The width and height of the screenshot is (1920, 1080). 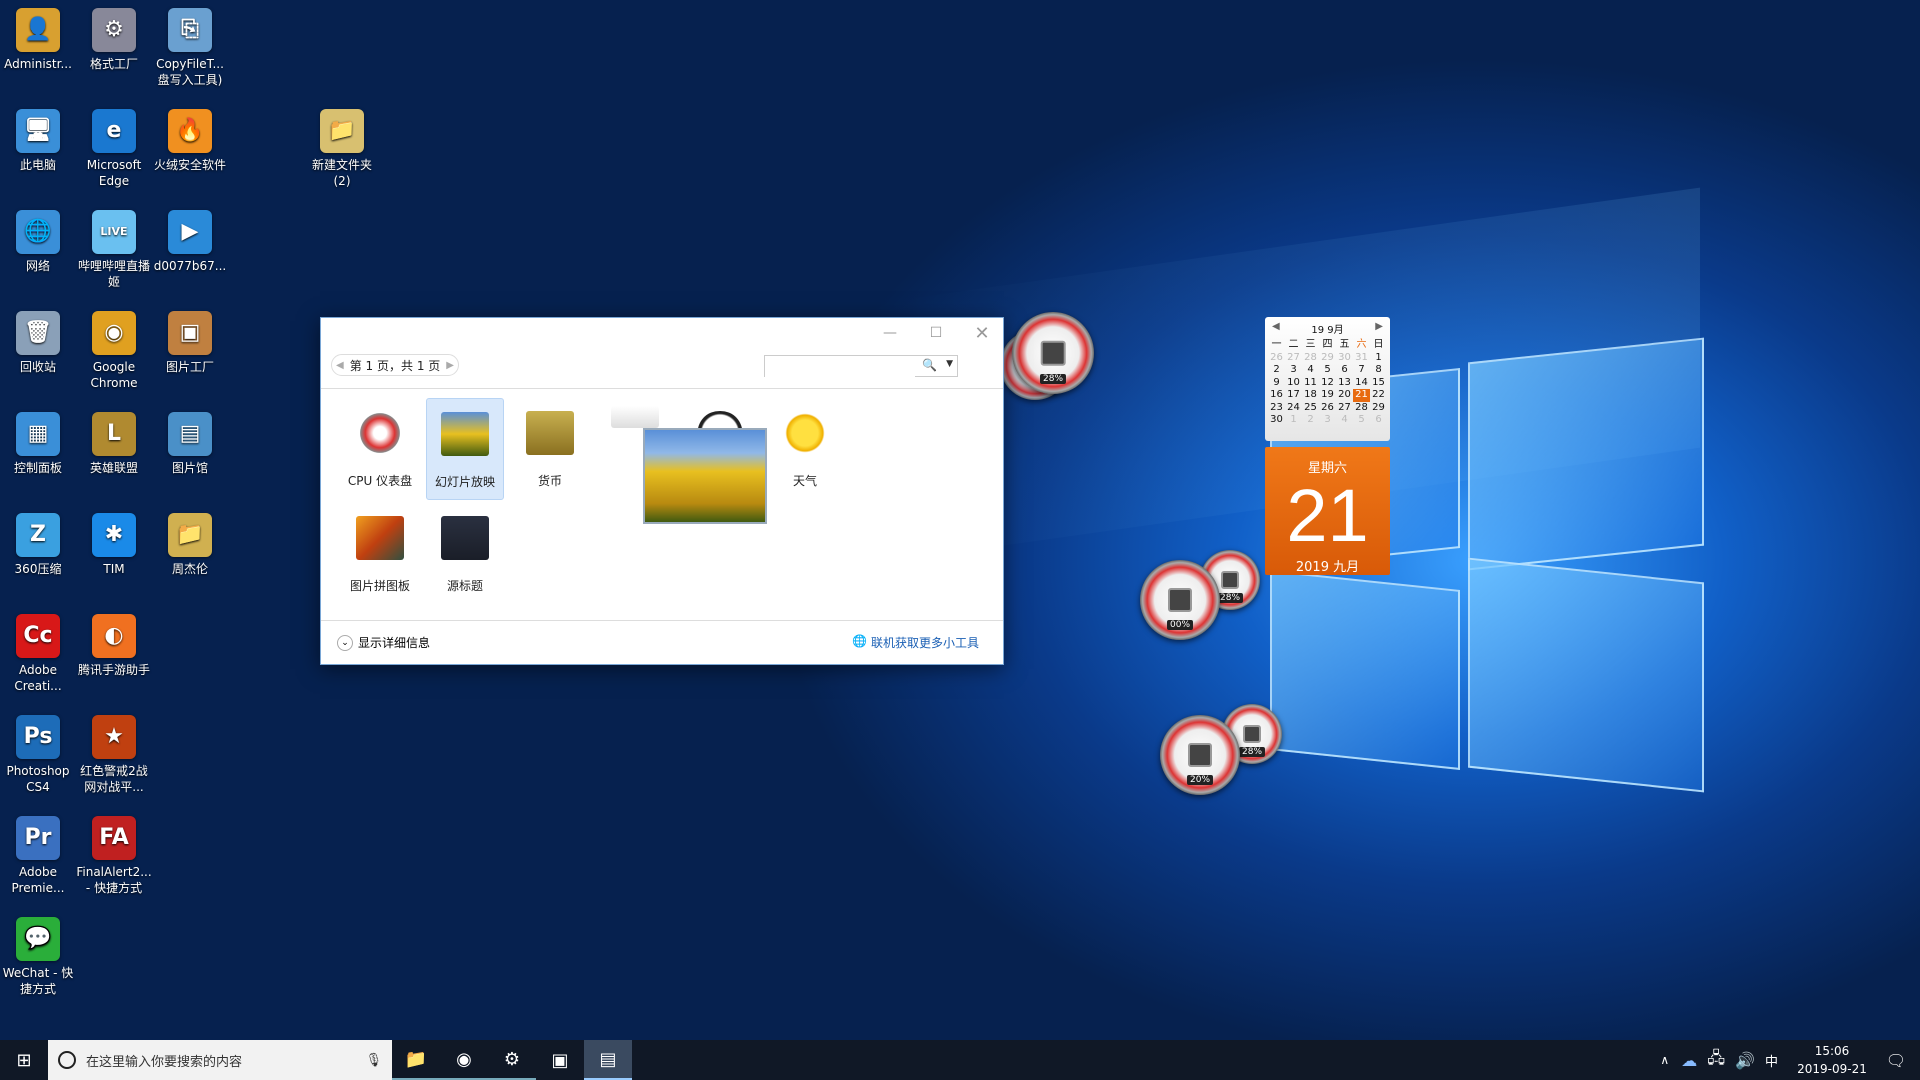 I want to click on desktop-icon: 🌐 网络, so click(x=38, y=242).